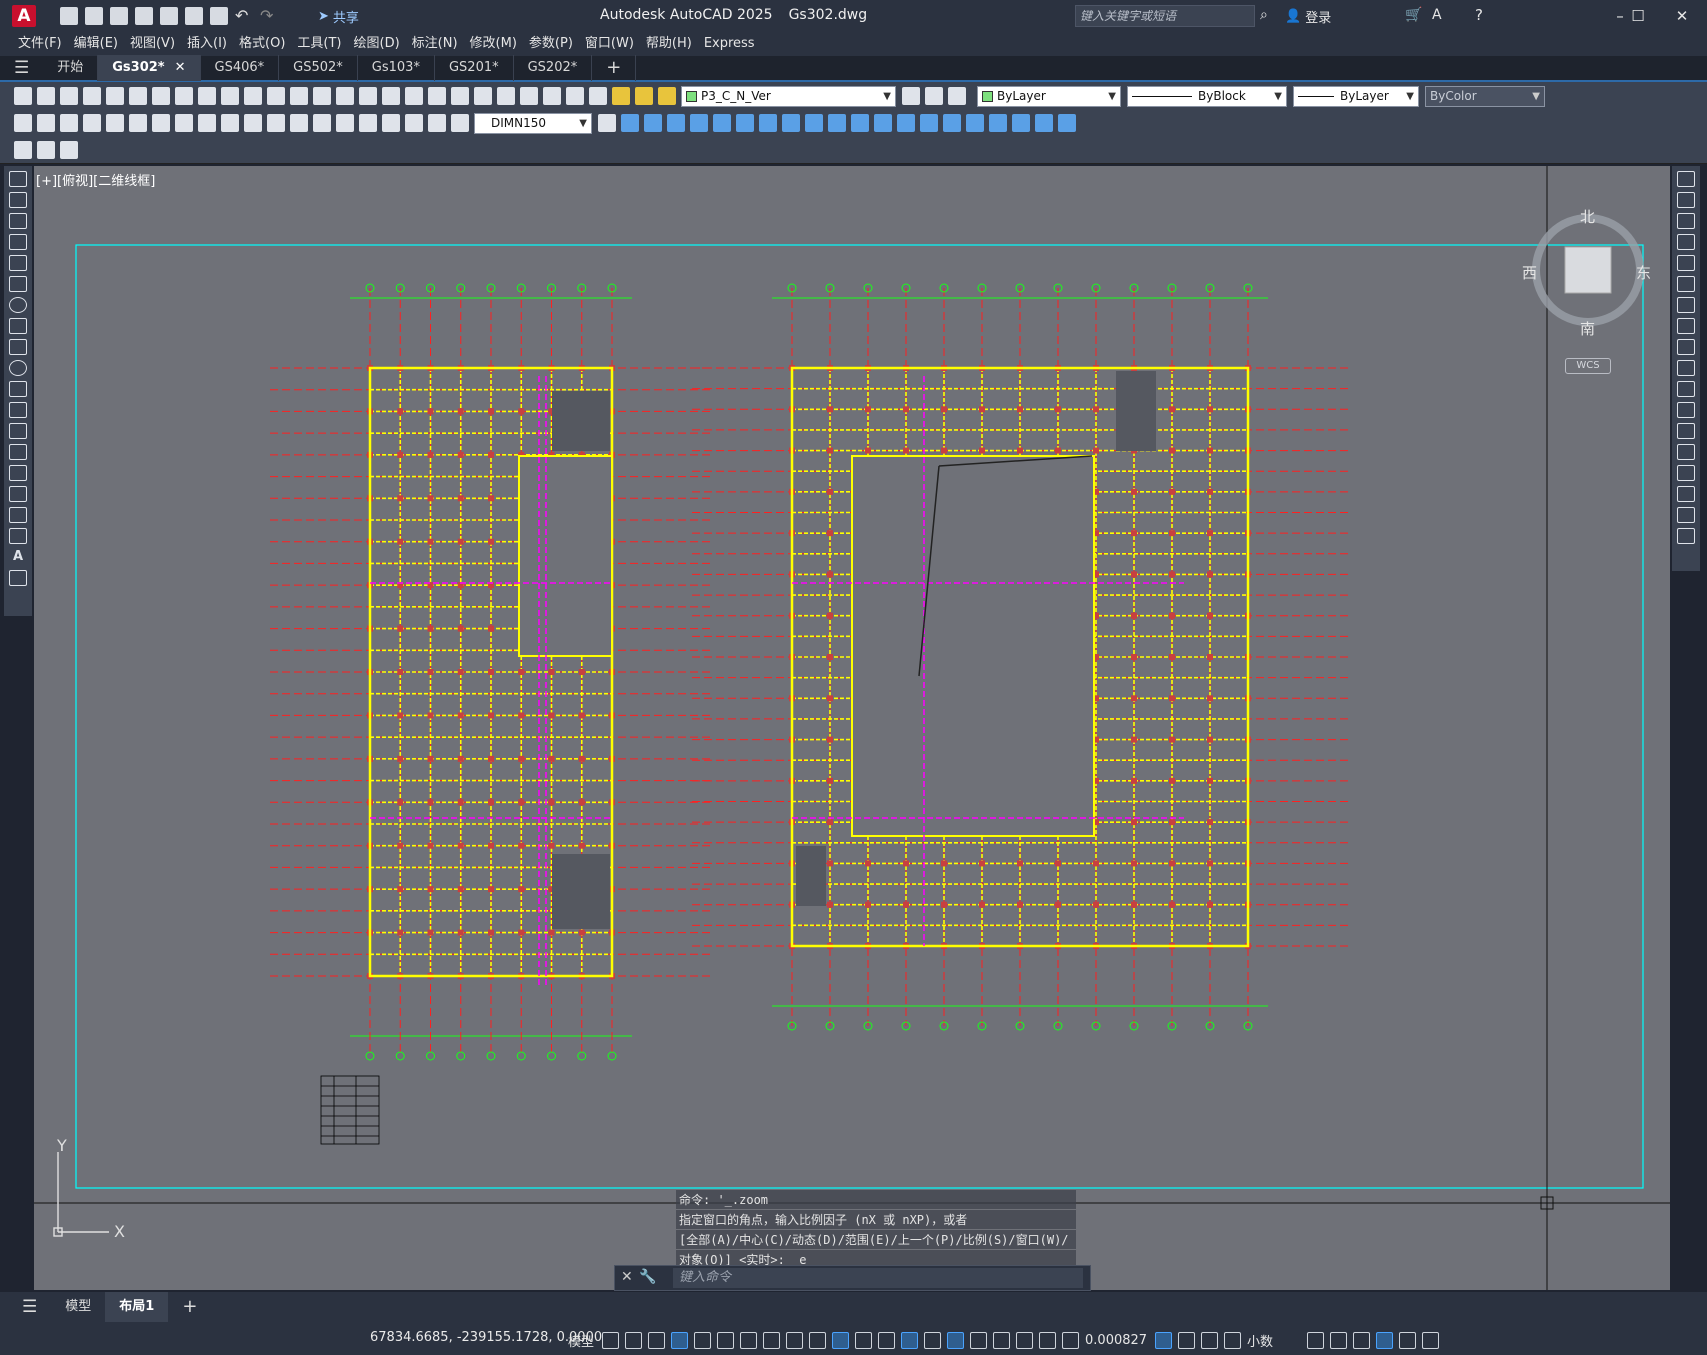 The image size is (1707, 1355). Describe the element at coordinates (23, 149) in the screenshot. I see `edit-attribute-icon` at that location.